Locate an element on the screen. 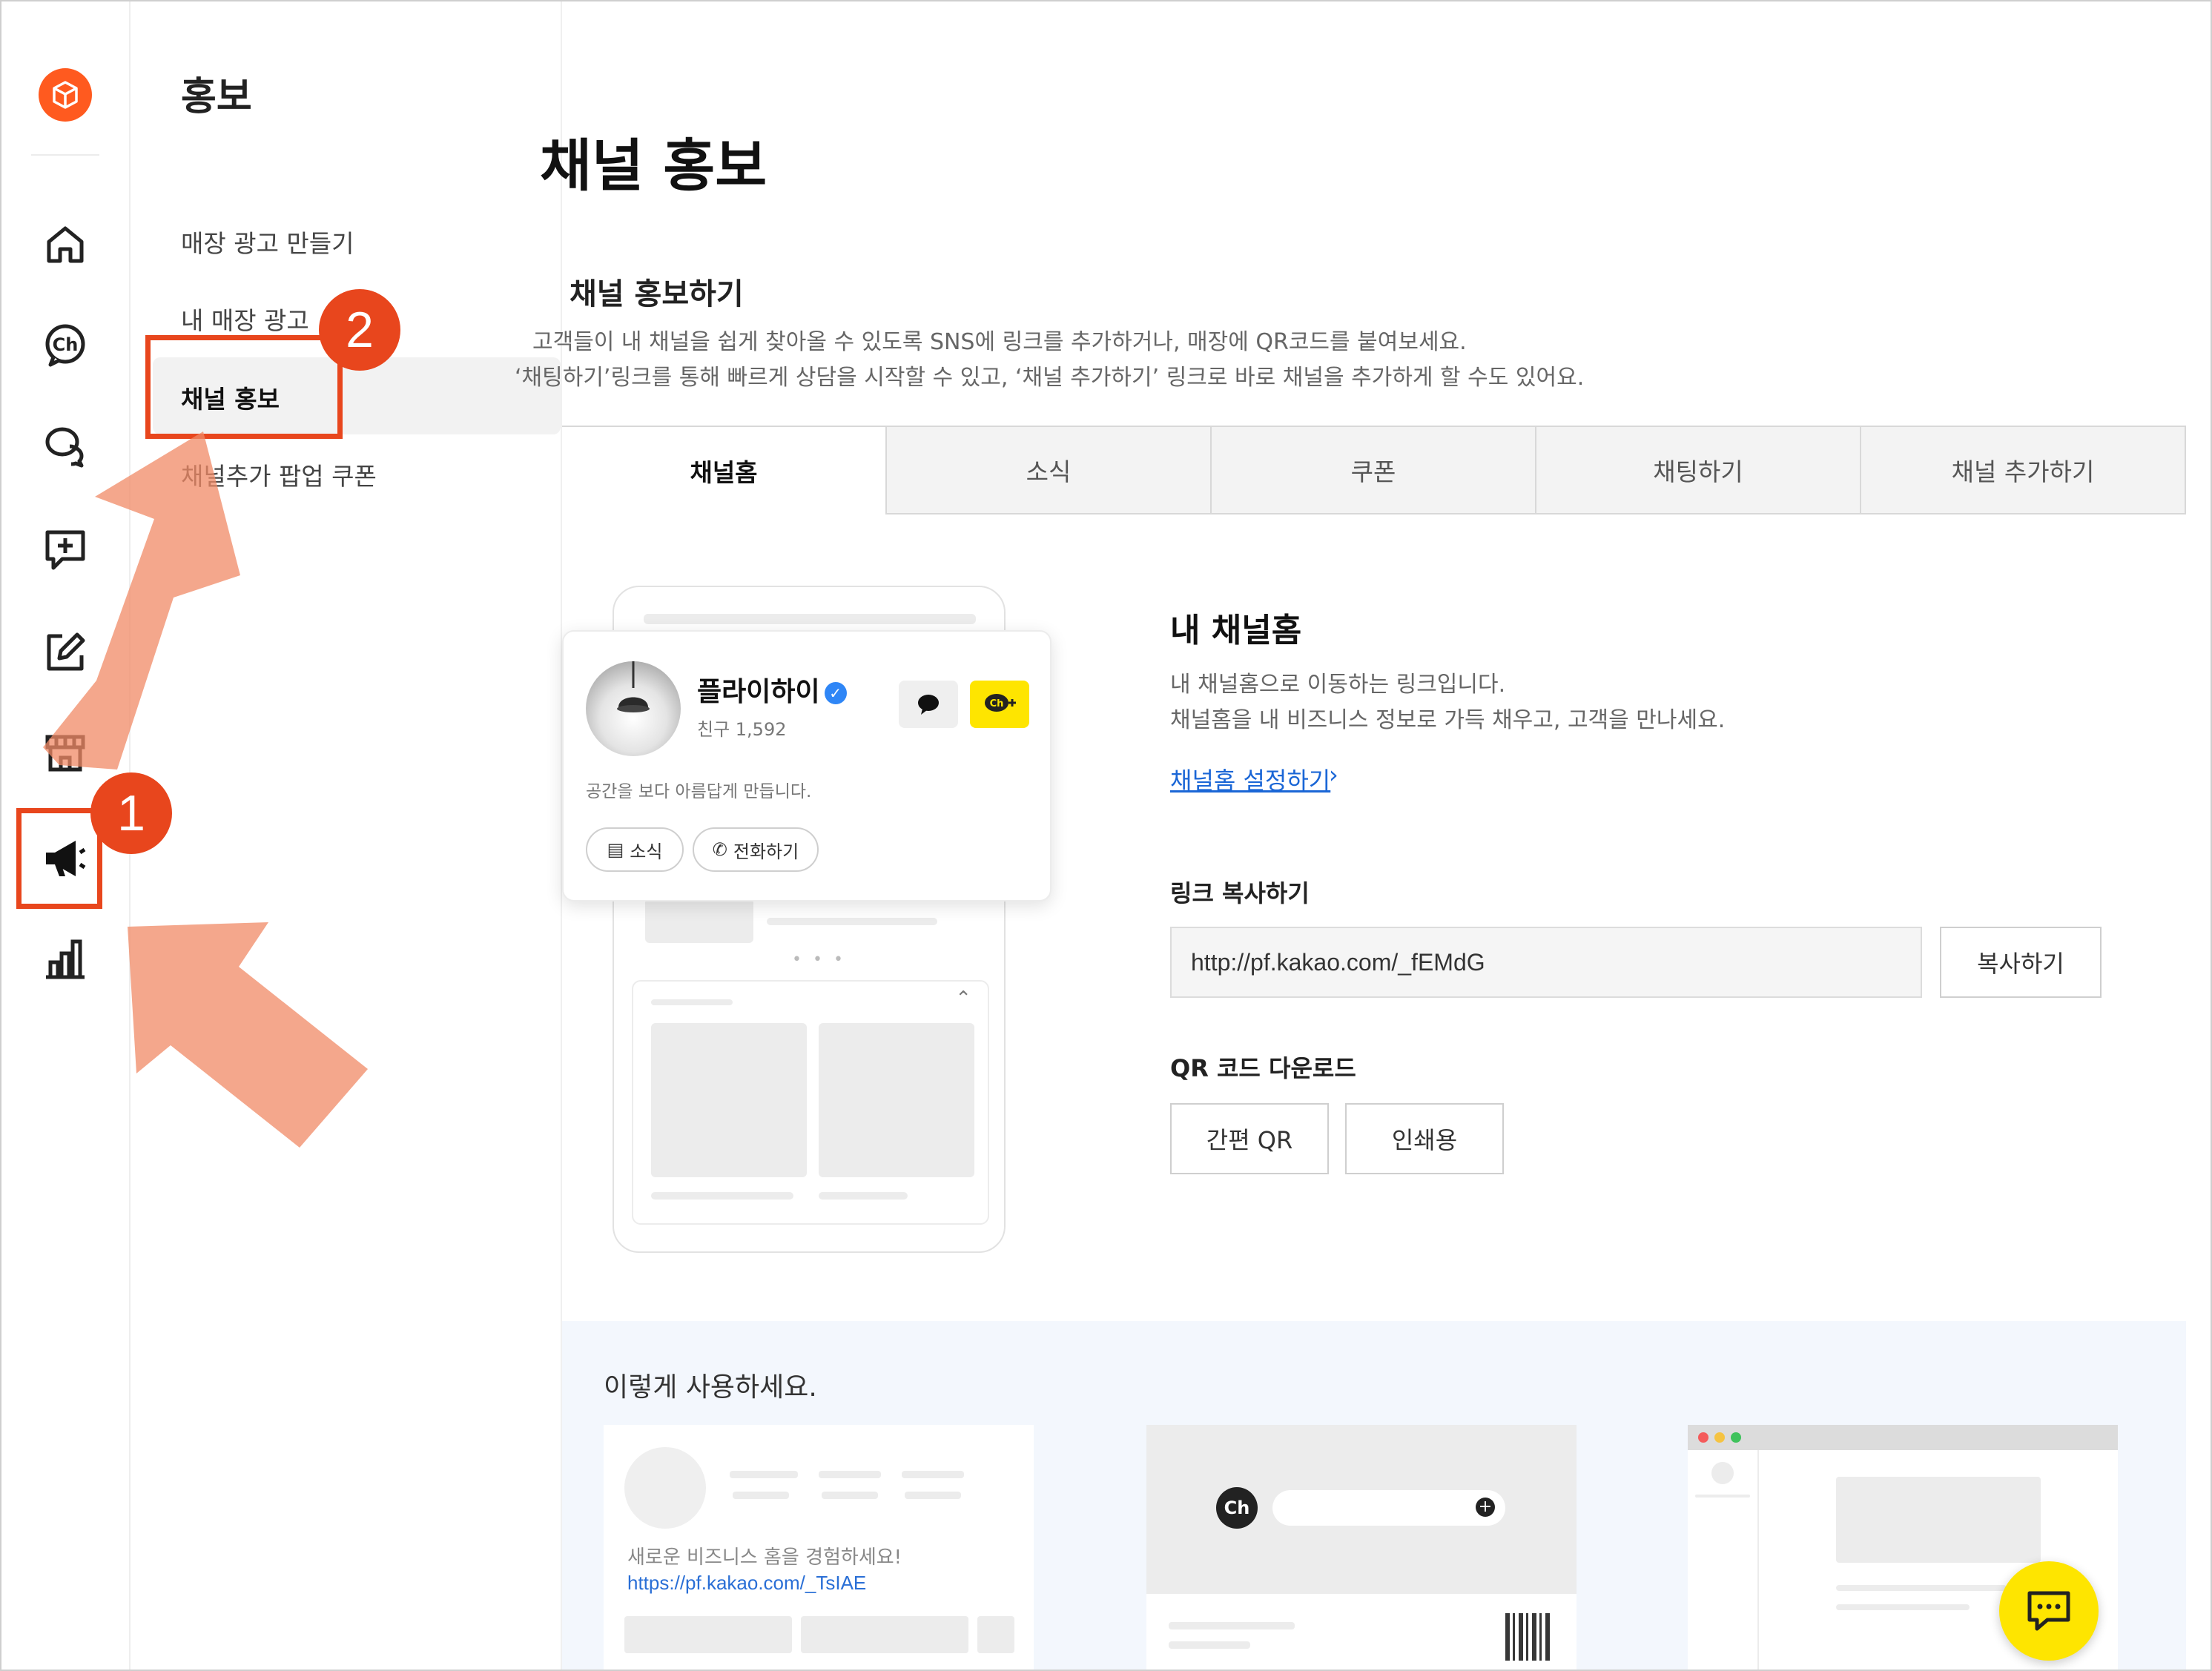 Image resolution: width=2212 pixels, height=1671 pixels. store-icon is located at coordinates (65, 753).